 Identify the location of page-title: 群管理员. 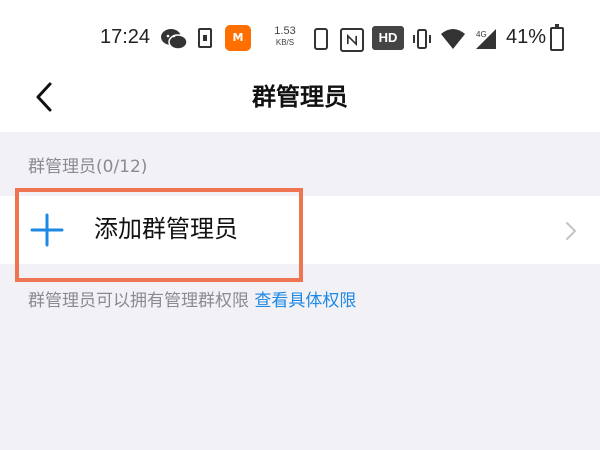
(300, 97).